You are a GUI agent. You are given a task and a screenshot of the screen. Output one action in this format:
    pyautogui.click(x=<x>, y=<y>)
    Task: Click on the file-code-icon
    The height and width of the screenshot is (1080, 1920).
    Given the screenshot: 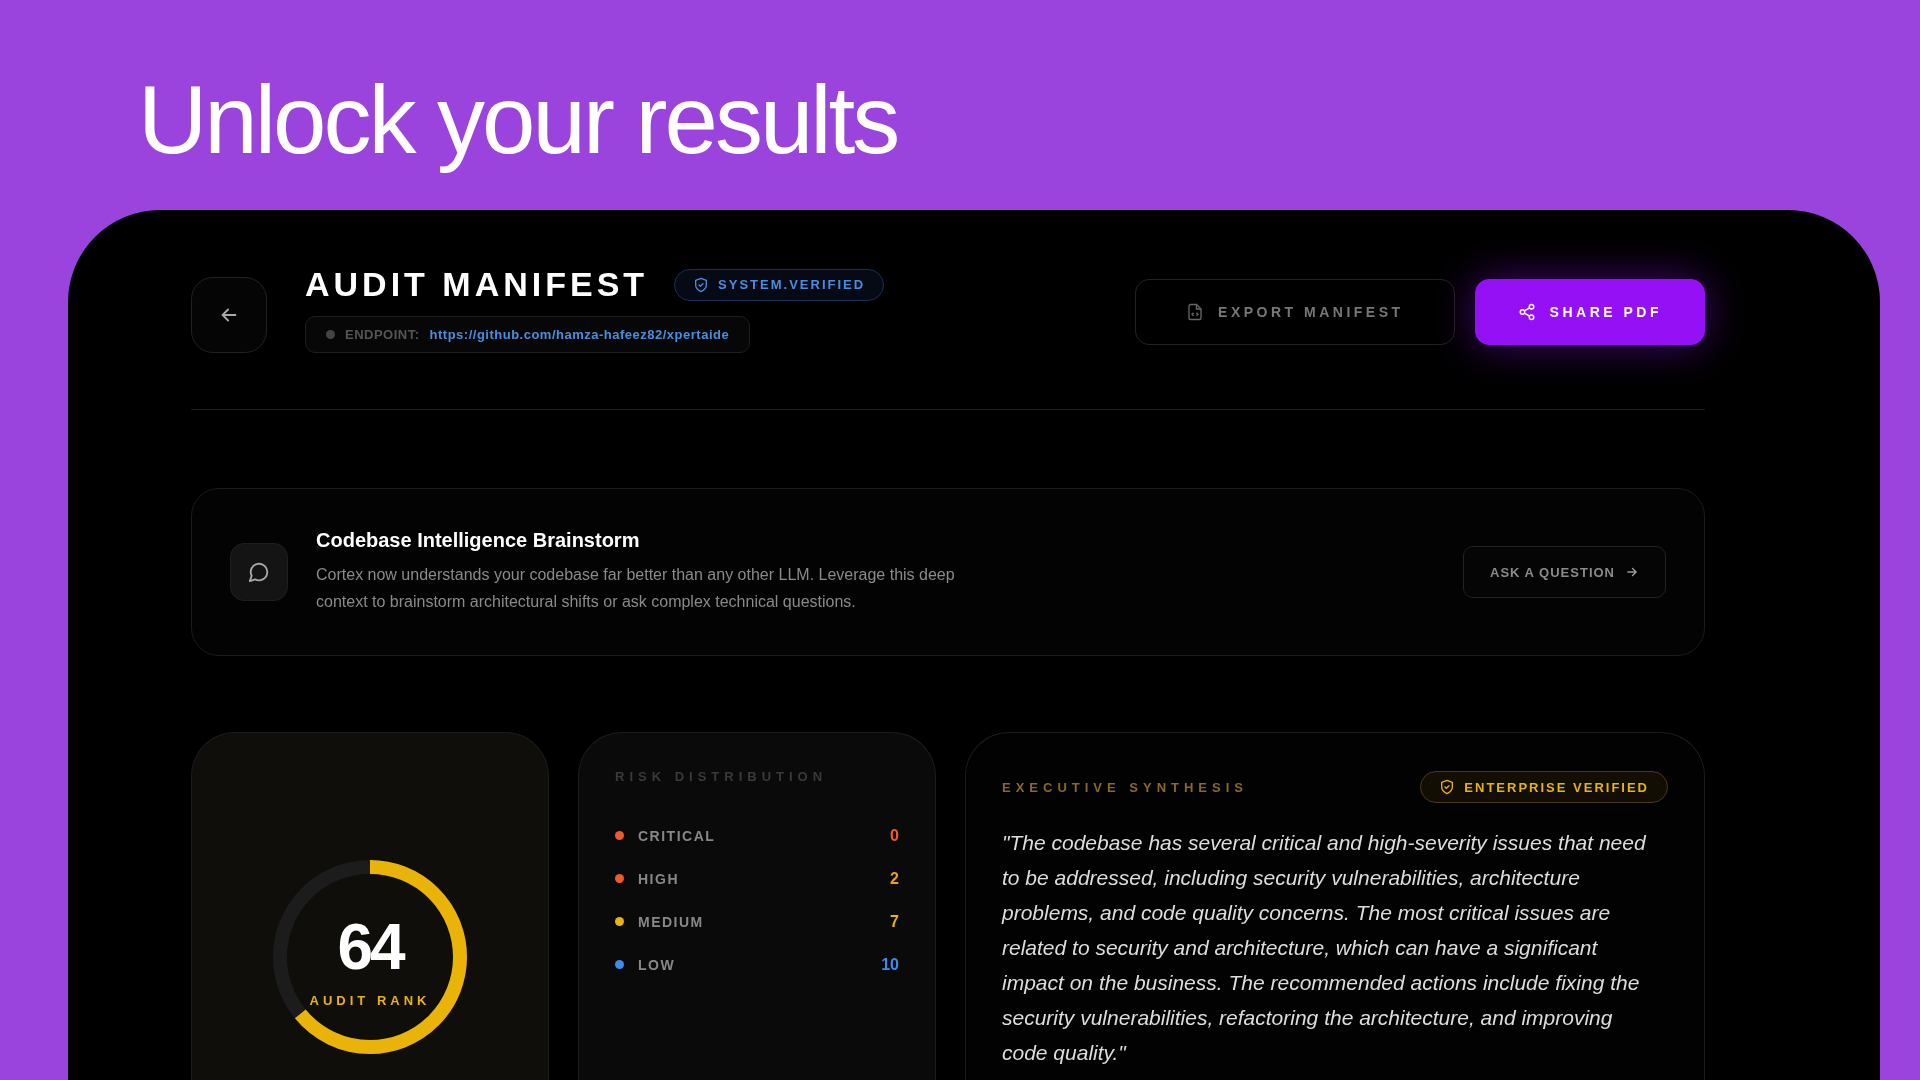 What is the action you would take?
    pyautogui.click(x=1195, y=312)
    